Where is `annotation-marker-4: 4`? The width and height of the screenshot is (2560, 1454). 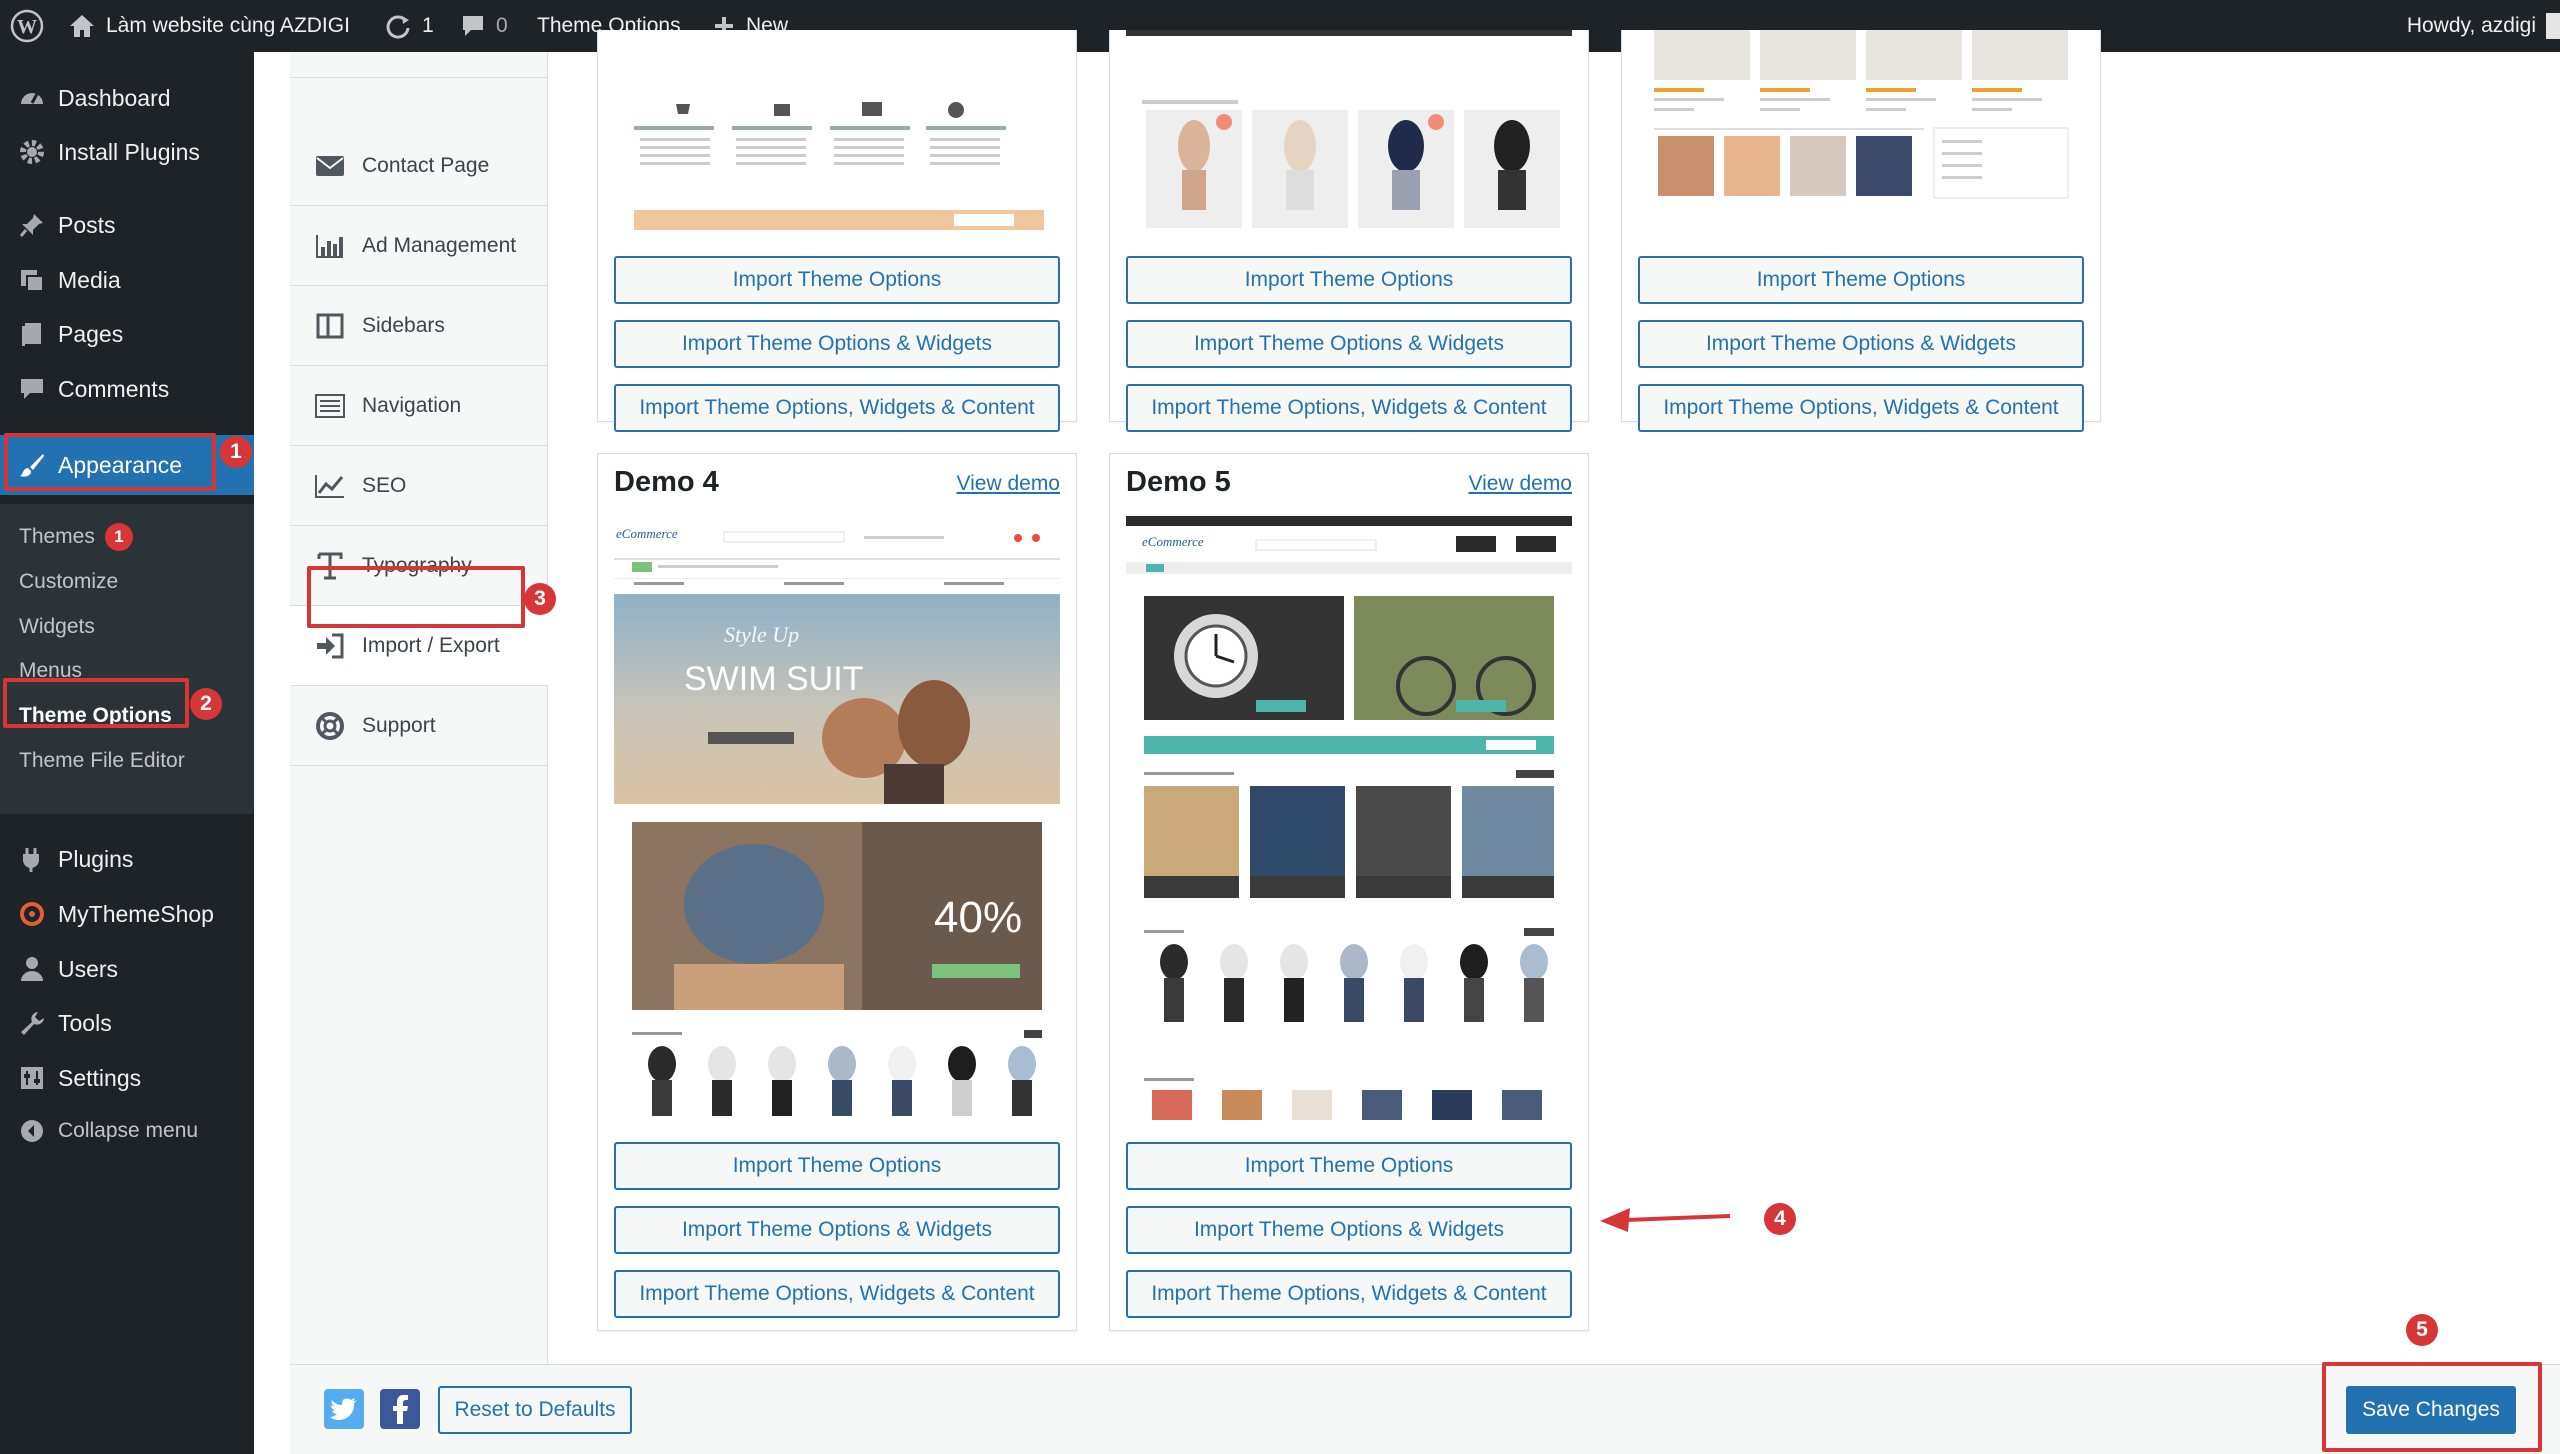 annotation-marker-4: 4 is located at coordinates (1780, 1219).